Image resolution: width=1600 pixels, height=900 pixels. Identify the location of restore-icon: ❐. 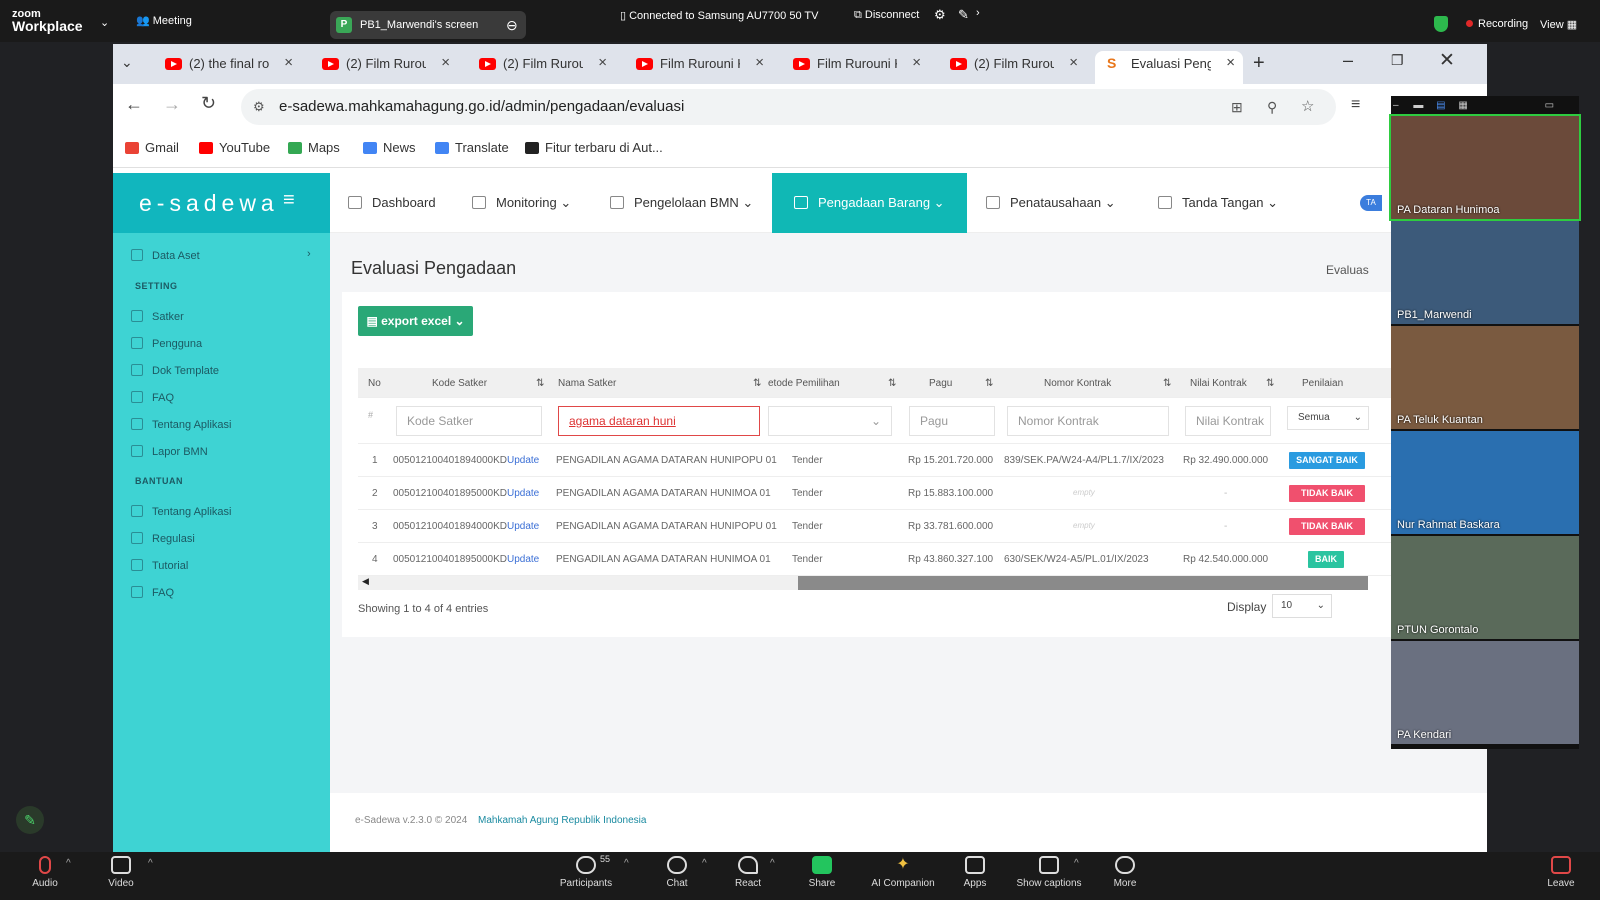
(1397, 60).